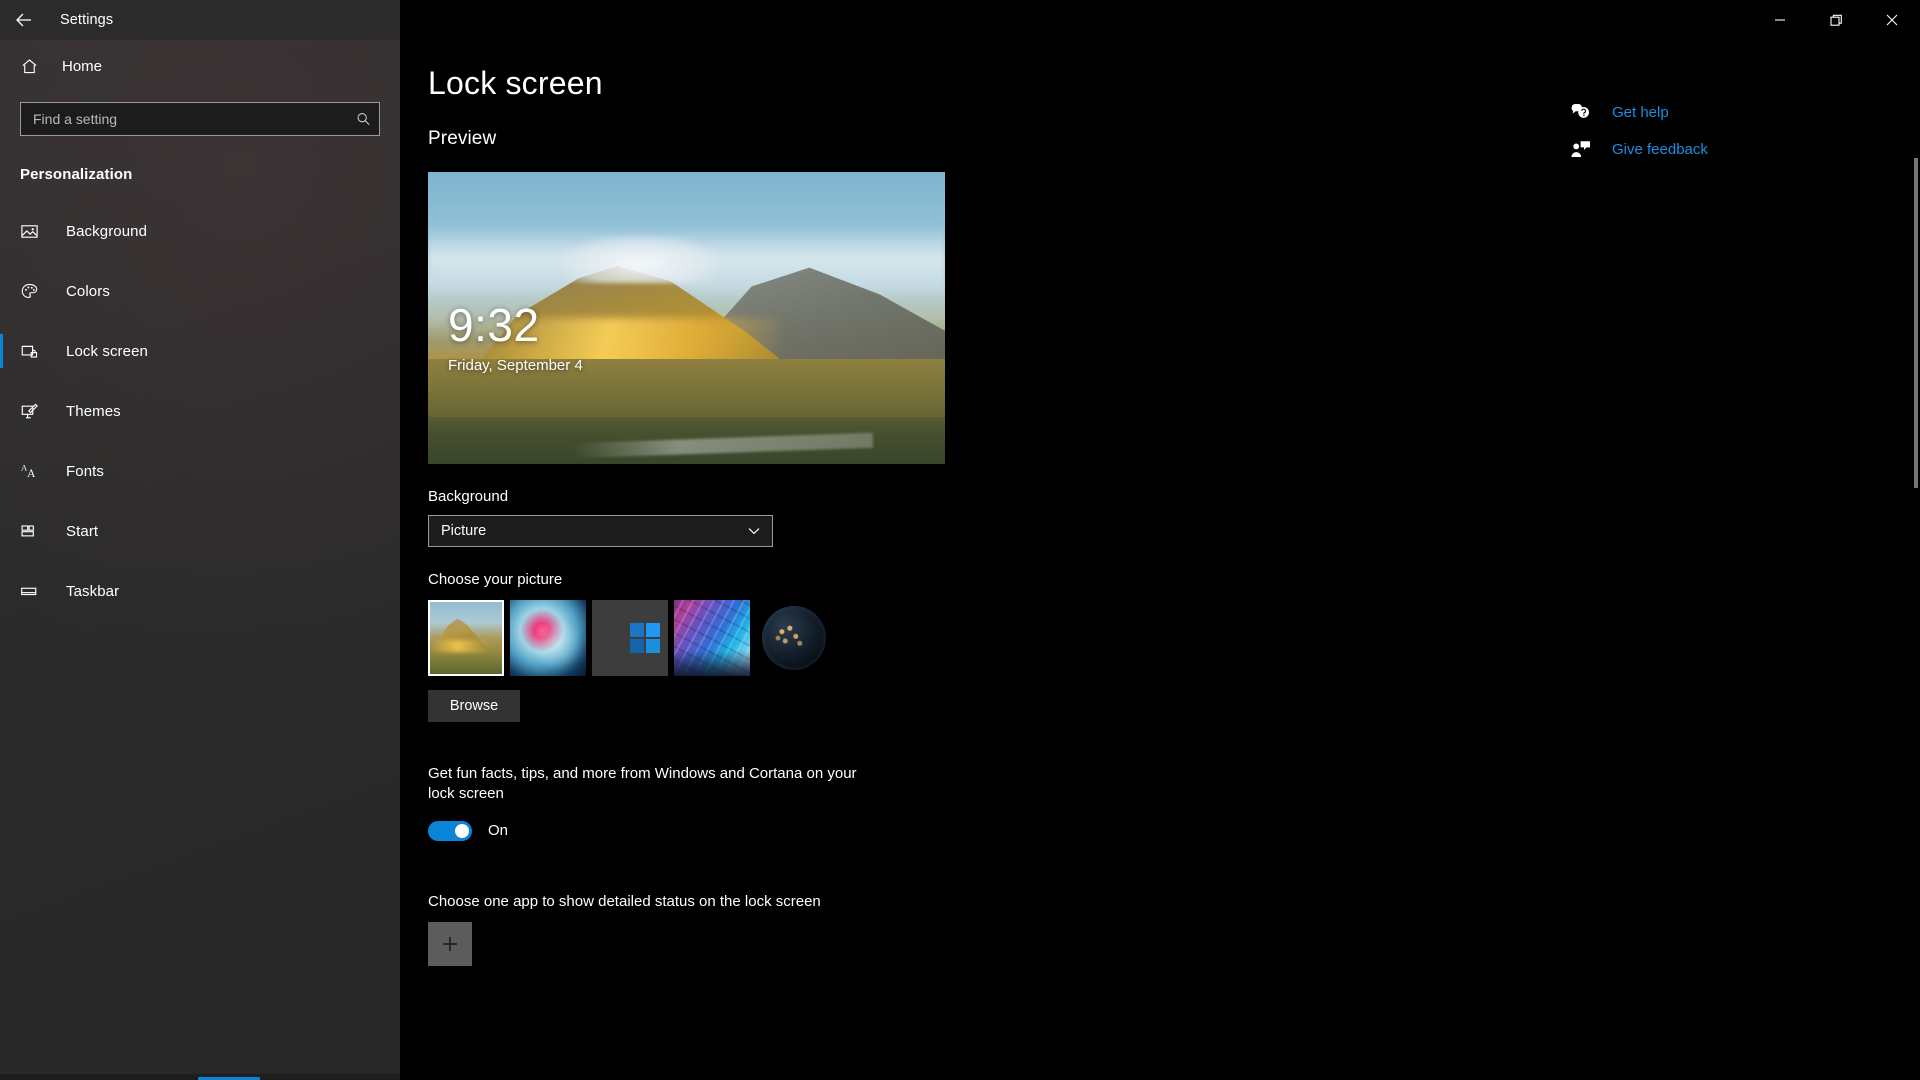 This screenshot has height=1080, width=1920. I want to click on choose-picture-label: Choose your picture, so click(495, 579).